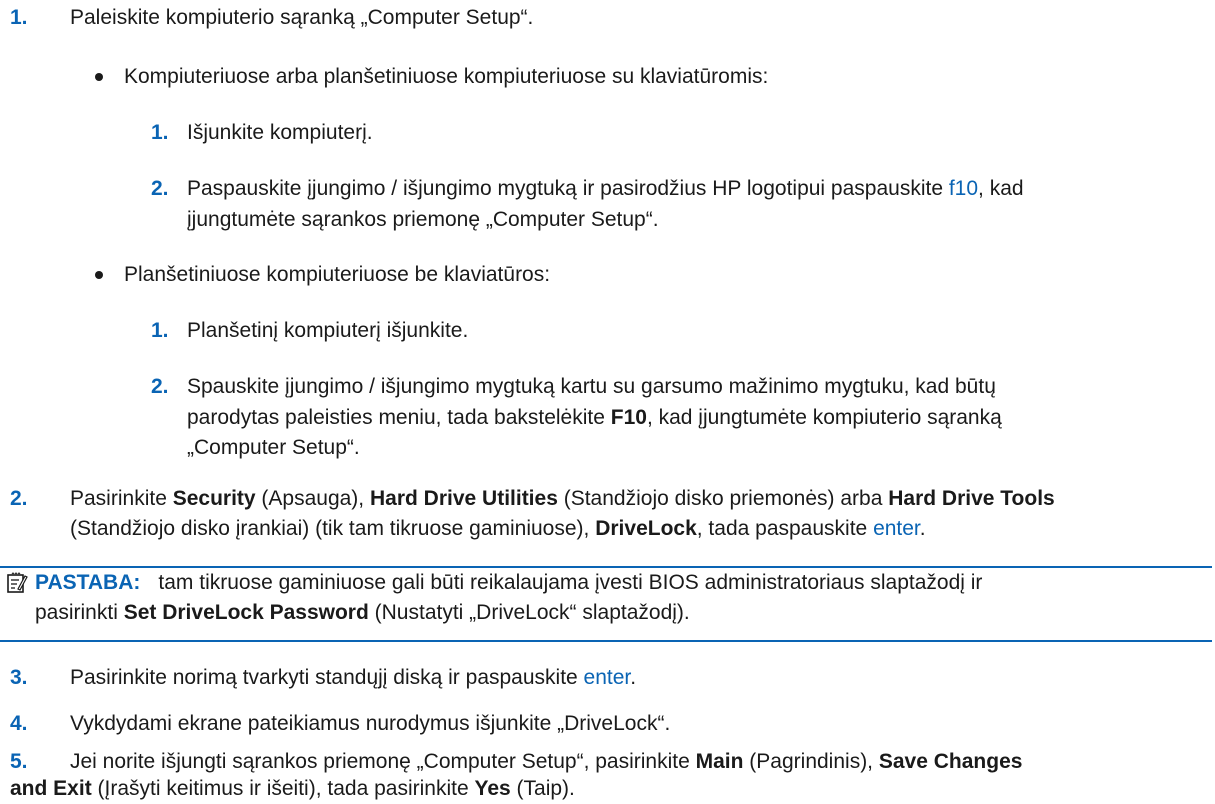 The width and height of the screenshot is (1215, 804). Describe the element at coordinates (529, 612) in the screenshot. I see `text-span: (Nustatyti „DriveLock“ slaptažodį).` at that location.